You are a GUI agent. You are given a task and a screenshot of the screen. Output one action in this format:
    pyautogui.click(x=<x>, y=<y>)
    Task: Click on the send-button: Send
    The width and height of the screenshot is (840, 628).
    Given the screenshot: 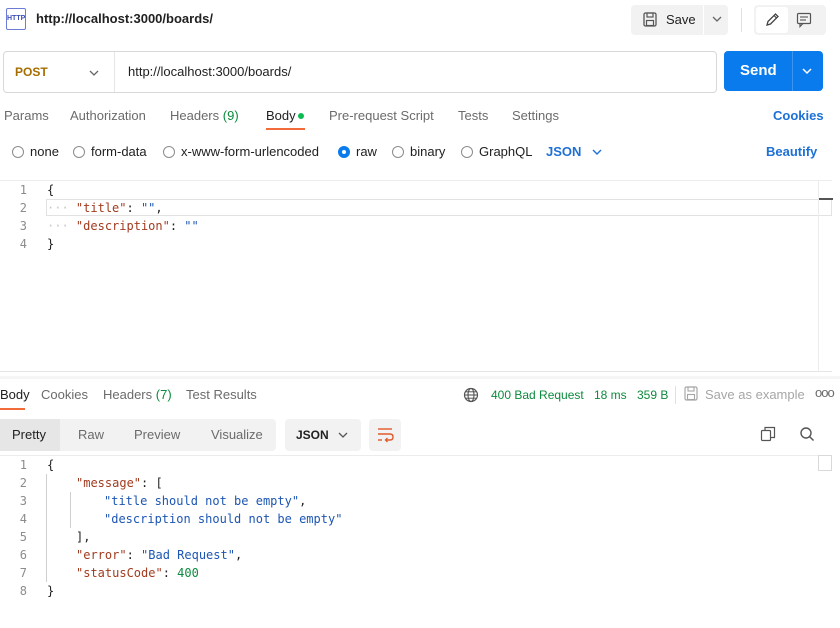 What is the action you would take?
    pyautogui.click(x=773, y=71)
    